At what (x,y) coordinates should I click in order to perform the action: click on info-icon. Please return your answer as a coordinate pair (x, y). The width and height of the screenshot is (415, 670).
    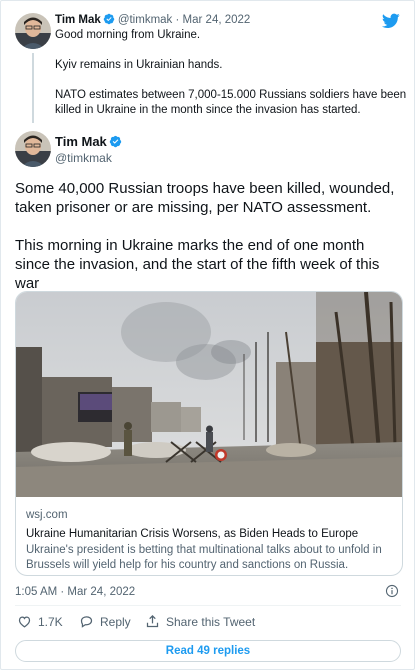
    Looking at the image, I should click on (392, 591).